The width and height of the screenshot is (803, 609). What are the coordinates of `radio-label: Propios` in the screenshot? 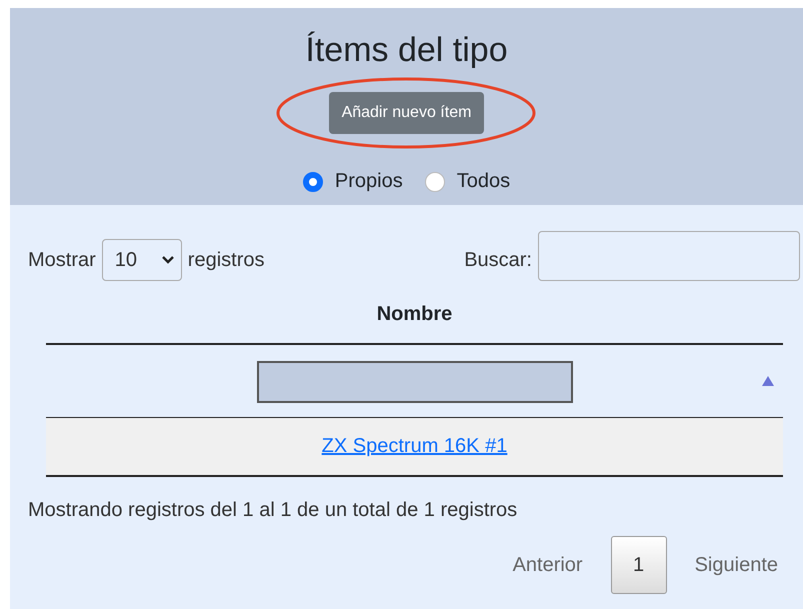 It's located at (368, 181).